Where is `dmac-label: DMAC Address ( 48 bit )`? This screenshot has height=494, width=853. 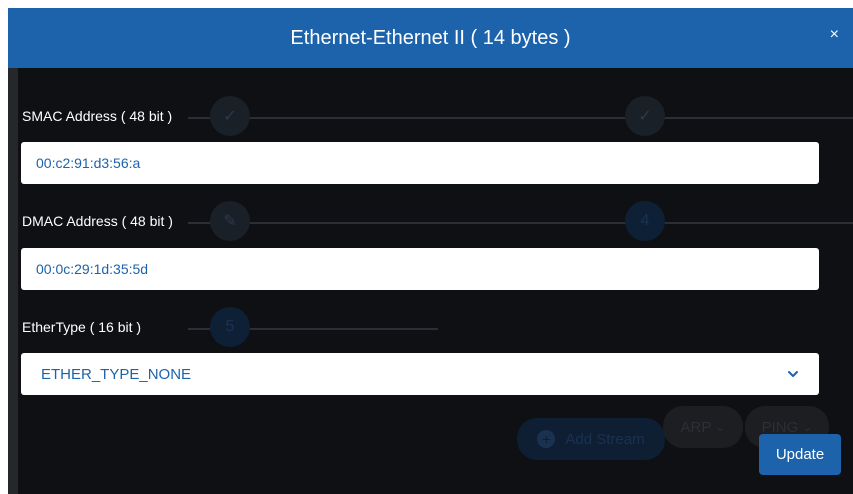 dmac-label: DMAC Address ( 48 bit ) is located at coordinates (97, 221).